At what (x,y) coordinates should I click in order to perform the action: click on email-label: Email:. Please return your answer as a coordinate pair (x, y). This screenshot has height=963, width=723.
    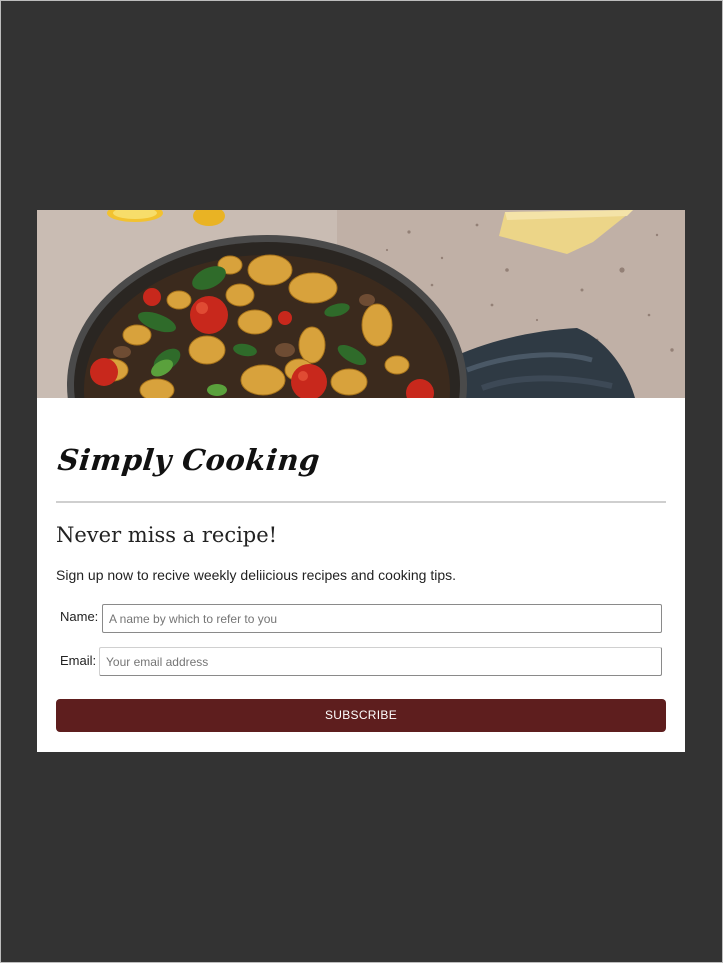
    Looking at the image, I should click on (78, 660).